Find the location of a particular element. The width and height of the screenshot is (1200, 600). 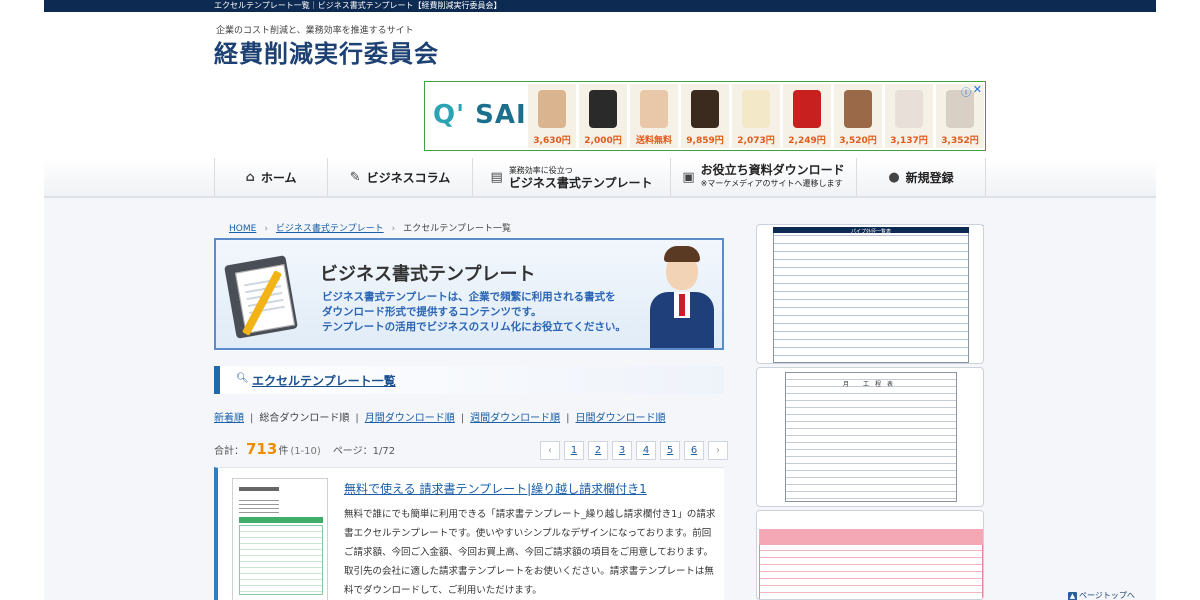

pagination: ‹ 1 2 3 4 5 6 › is located at coordinates (634, 450).